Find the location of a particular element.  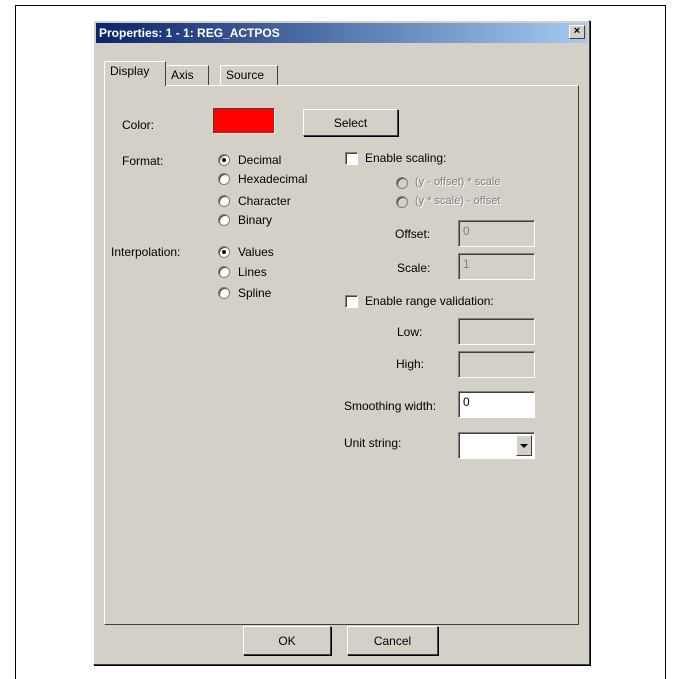

select-color-button: Select is located at coordinates (350, 122).